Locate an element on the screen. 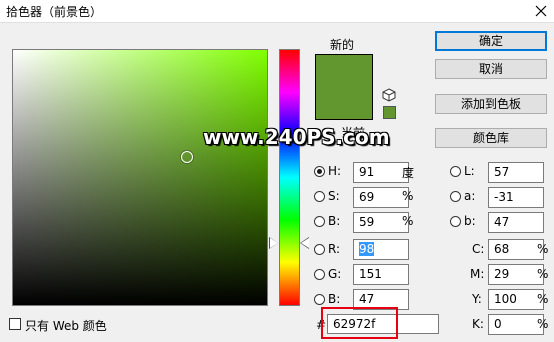 This screenshot has height=342, width=554. yellow-input: 100 is located at coordinates (516, 299).